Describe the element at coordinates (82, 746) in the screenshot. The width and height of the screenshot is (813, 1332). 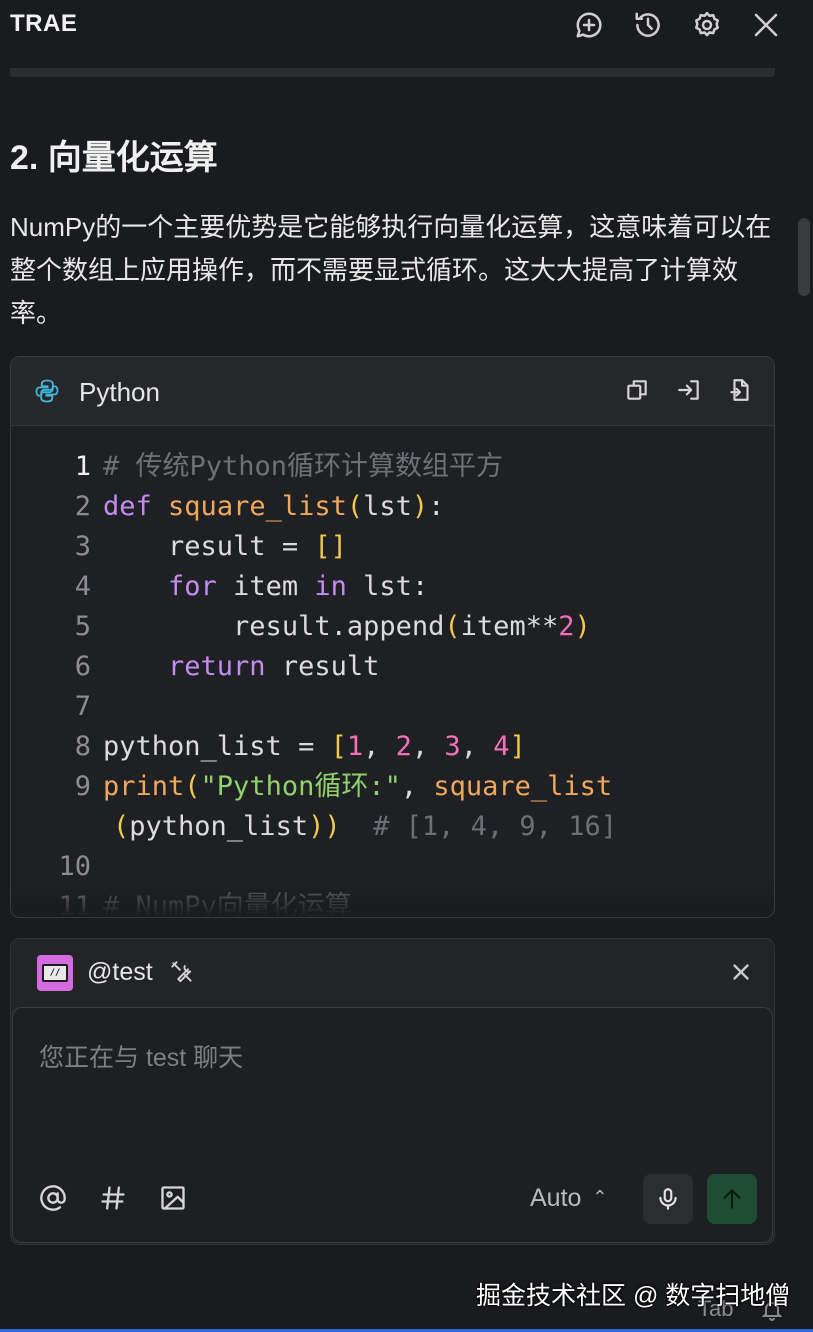
I see `line-number: 8` at that location.